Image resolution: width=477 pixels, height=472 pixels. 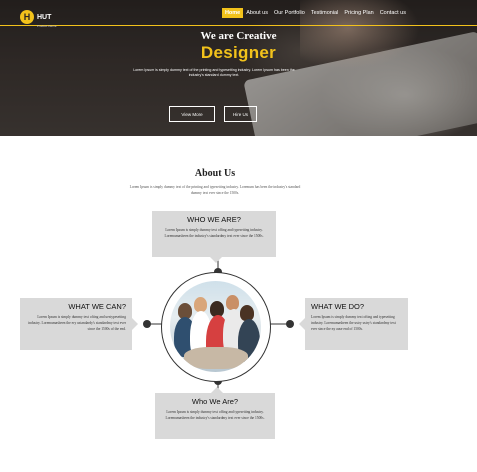 What do you see at coordinates (257, 13) in the screenshot?
I see `nav-item-about-us: About us` at bounding box center [257, 13].